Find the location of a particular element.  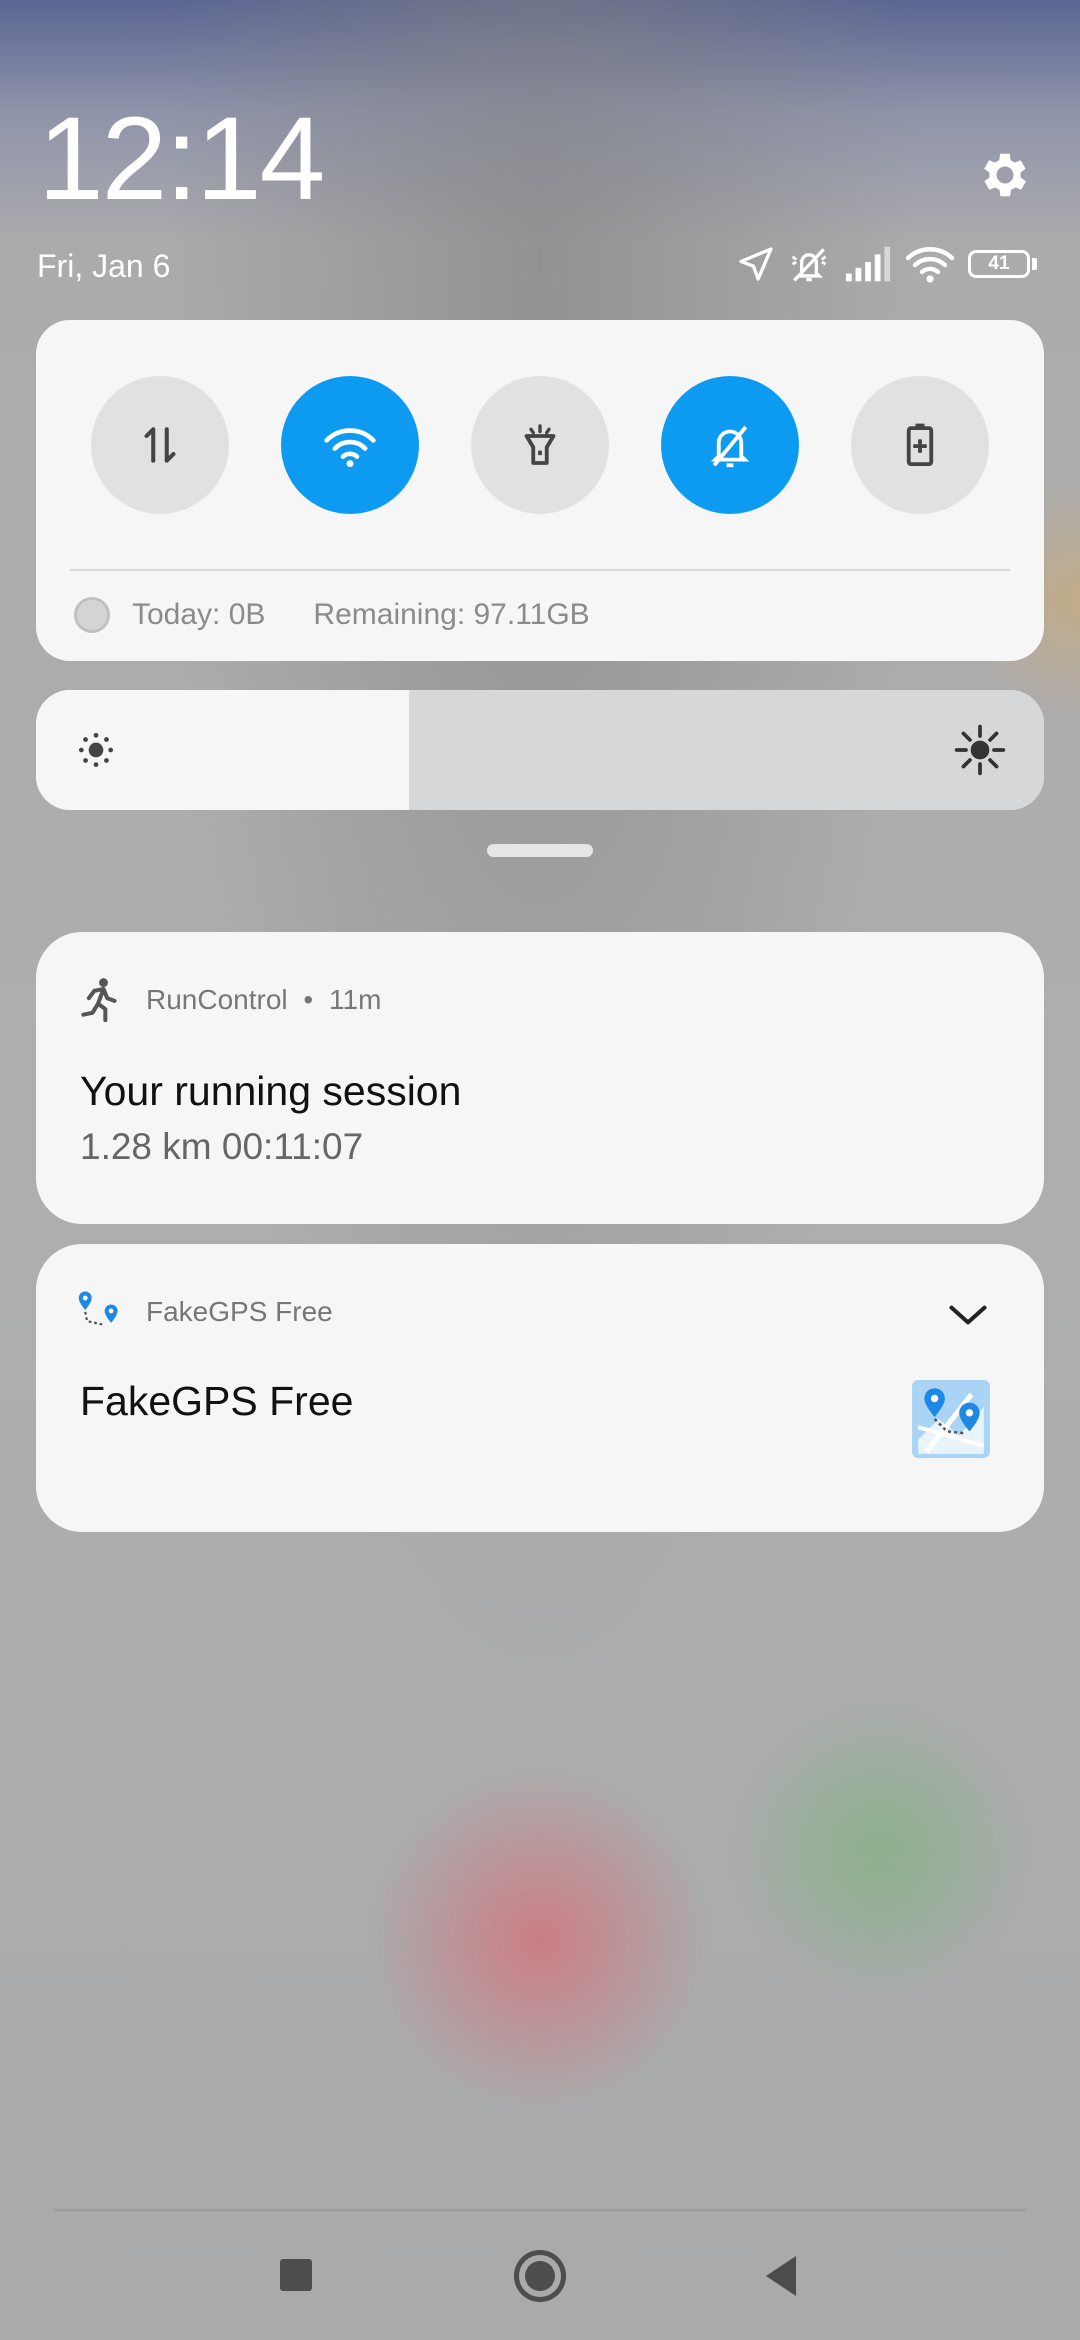

battery-tip is located at coordinates (1034, 264).